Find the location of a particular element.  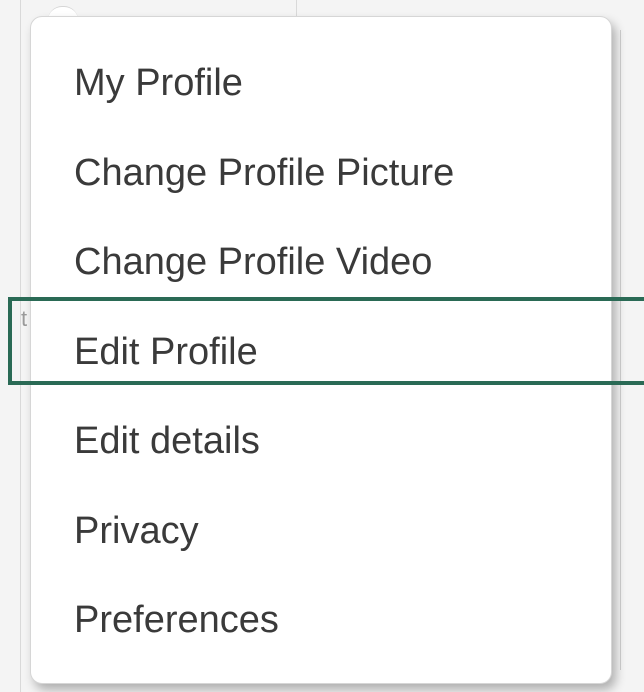

menu-item-preferences: Preferences is located at coordinates (321, 621).